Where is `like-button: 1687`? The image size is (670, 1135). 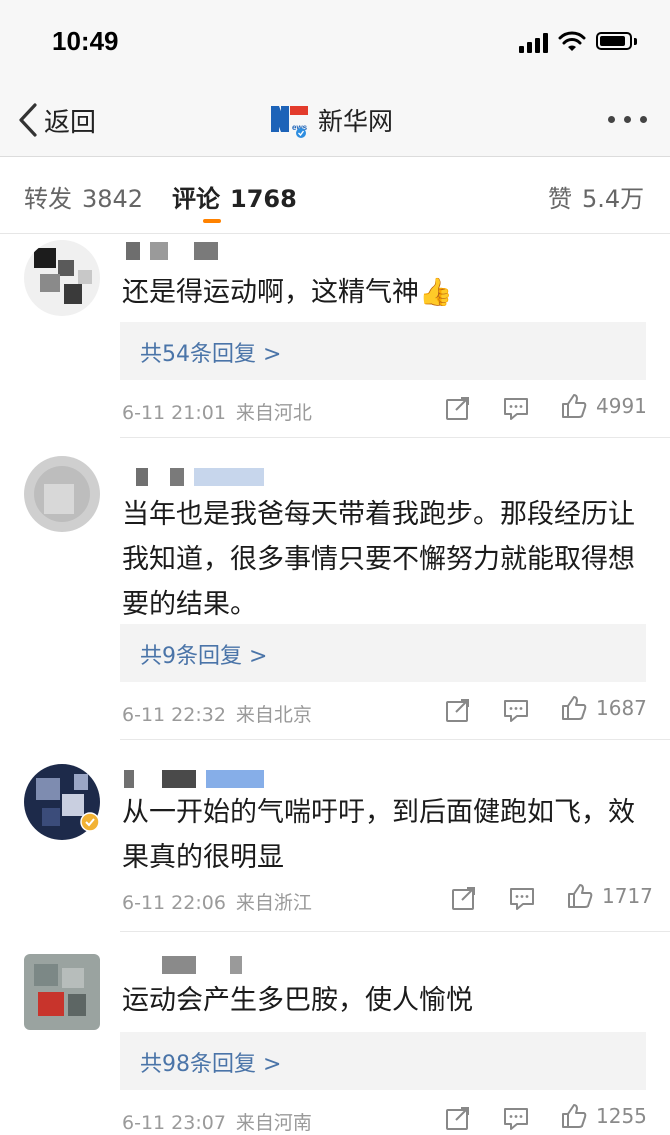
like-button: 1687 is located at coordinates (603, 708).